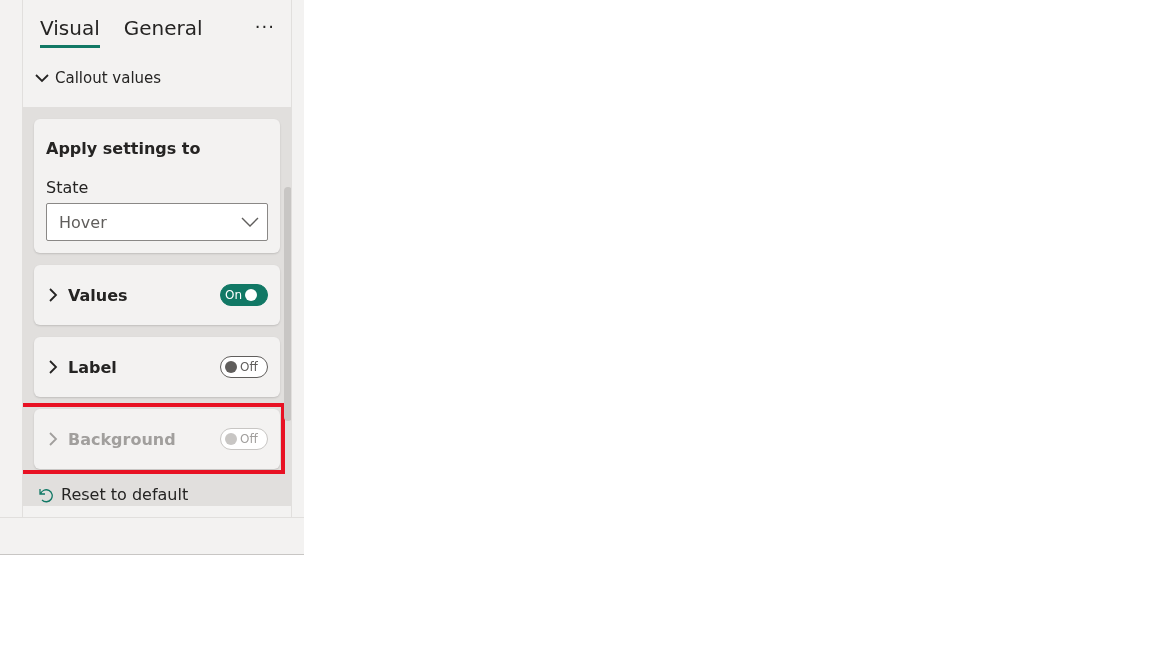 This screenshot has width=1152, height=648. What do you see at coordinates (45, 494) in the screenshot?
I see `undo-icon` at bounding box center [45, 494].